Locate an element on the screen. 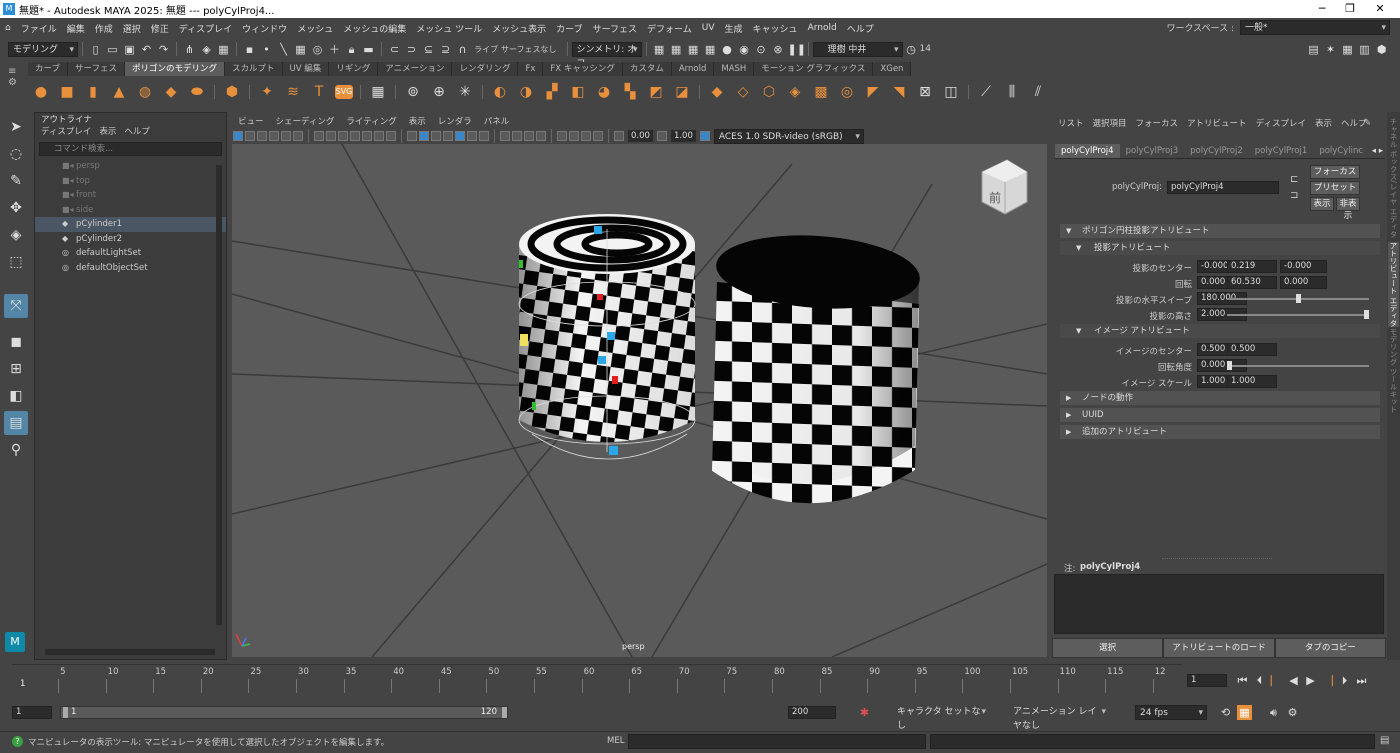 Image resolution: width=1400 pixels, height=753 pixels. outliner-row-pCylinder2: ◆ pCylinder2 is located at coordinates (130, 239).